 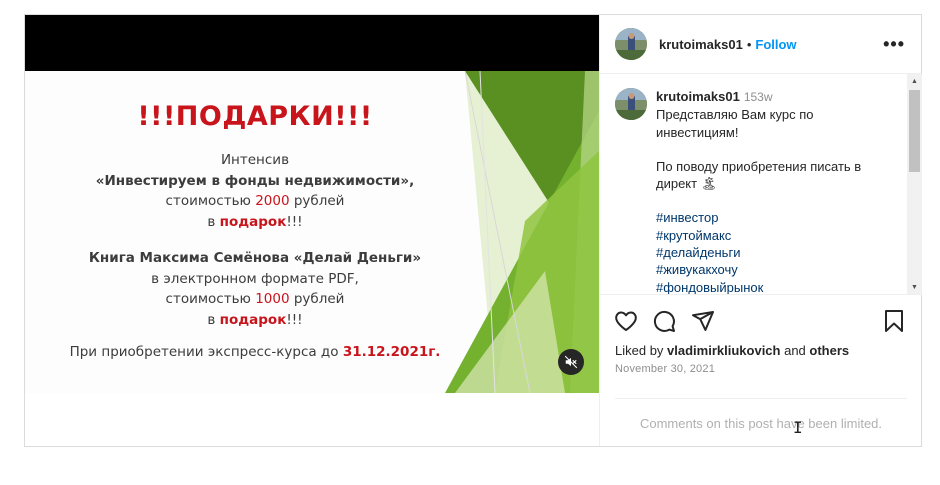 I want to click on likes-summary: Liked by vladimirkliukovich and others, so click(x=732, y=350).